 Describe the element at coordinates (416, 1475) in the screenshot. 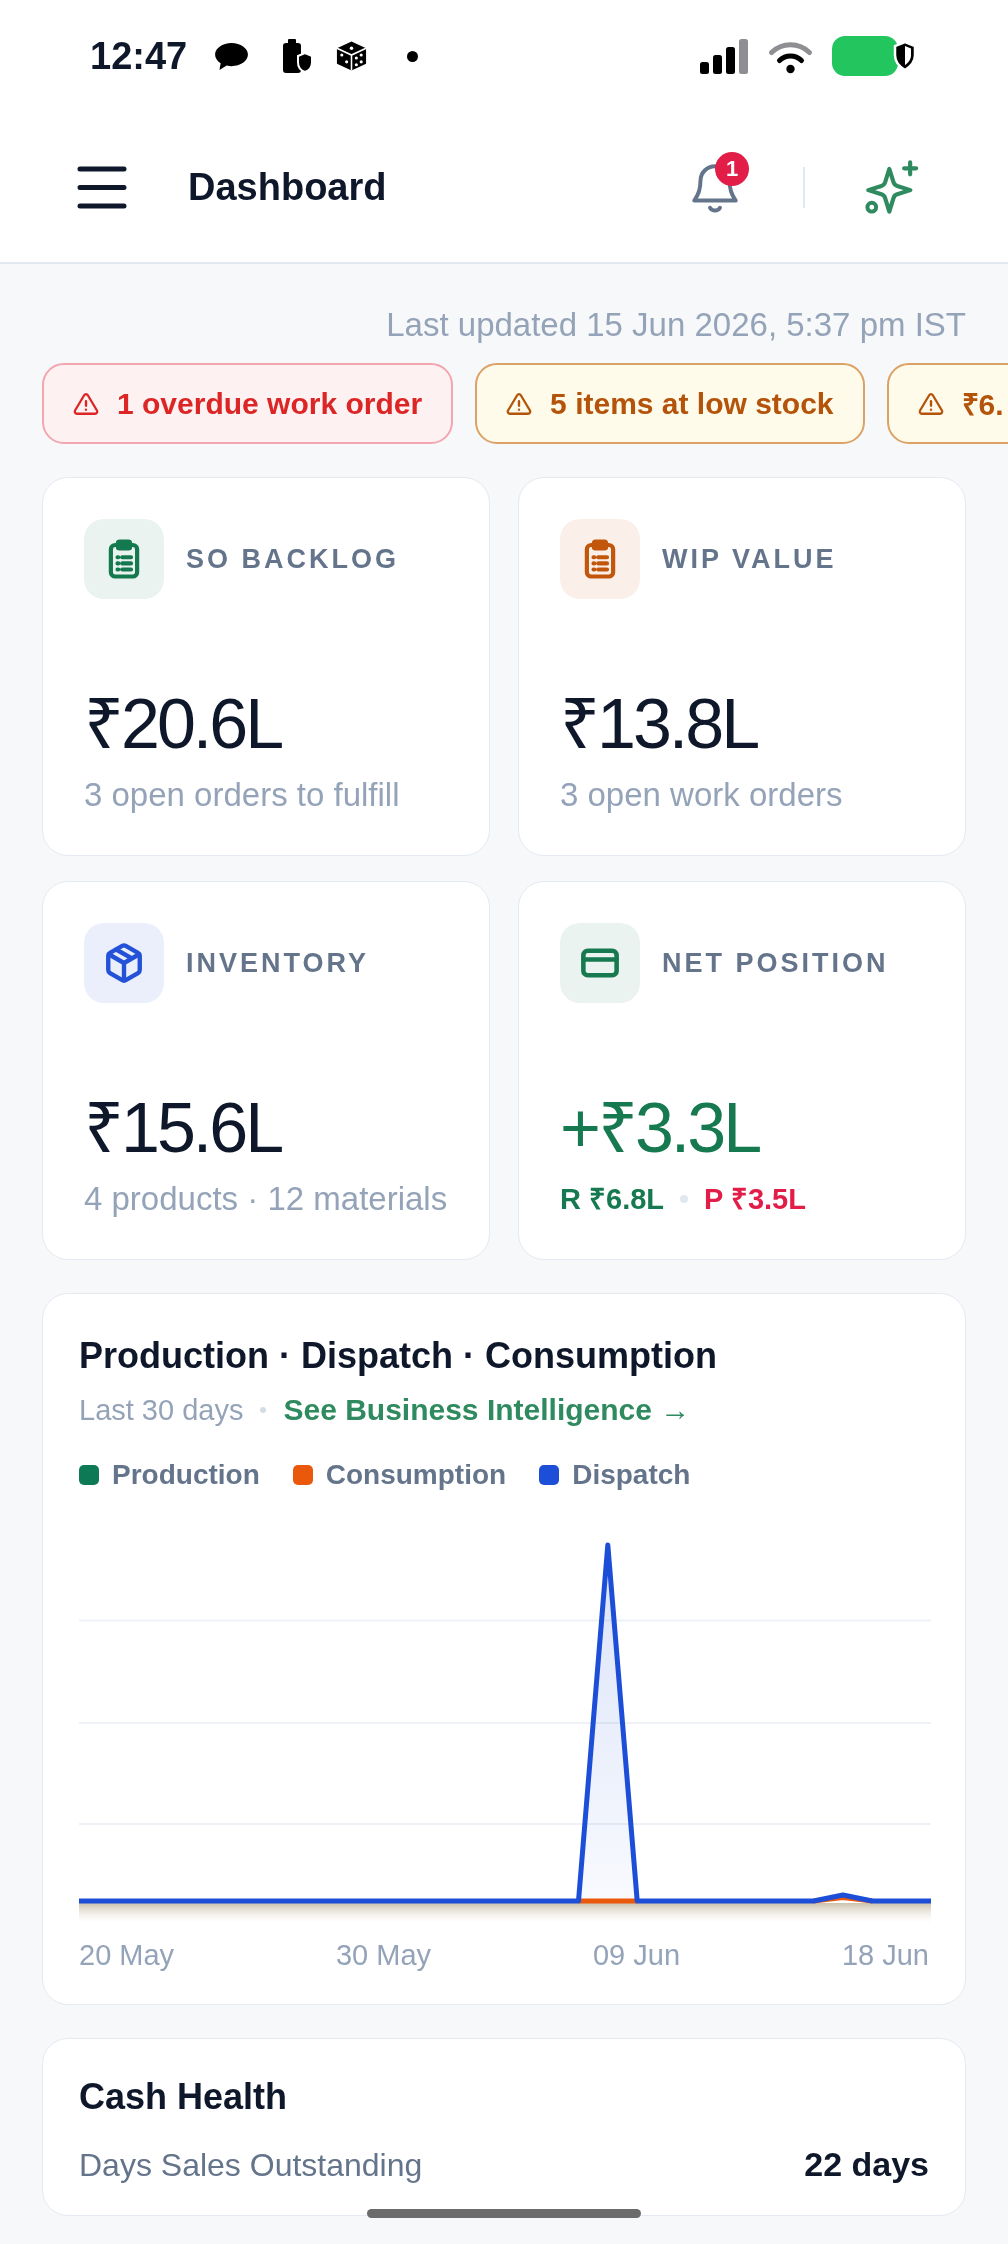

I see `legend-label: Consumption` at that location.